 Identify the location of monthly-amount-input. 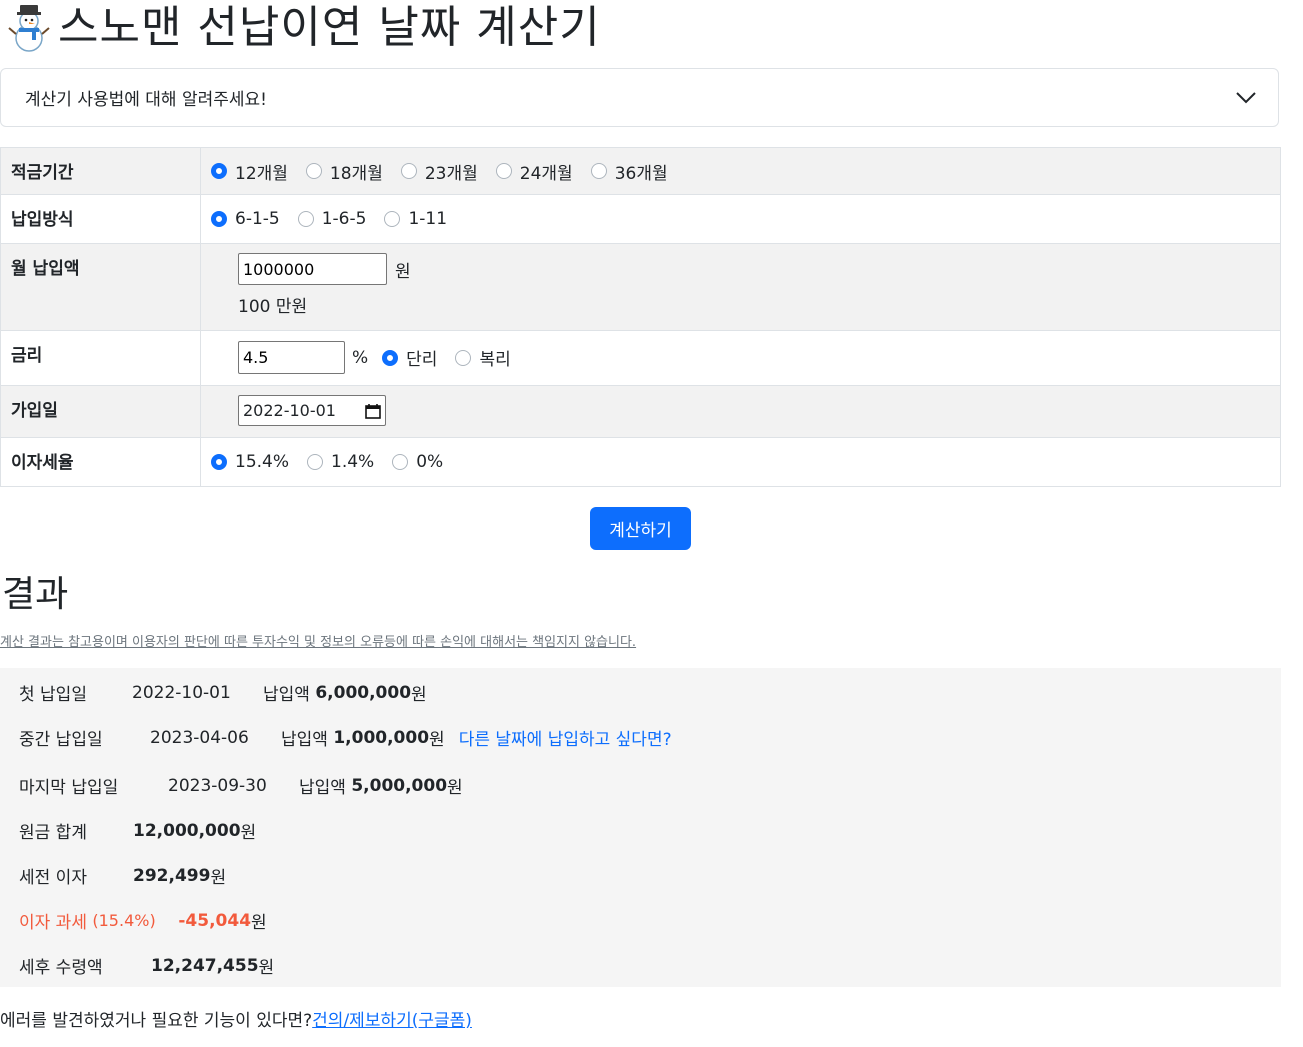
(312, 269).